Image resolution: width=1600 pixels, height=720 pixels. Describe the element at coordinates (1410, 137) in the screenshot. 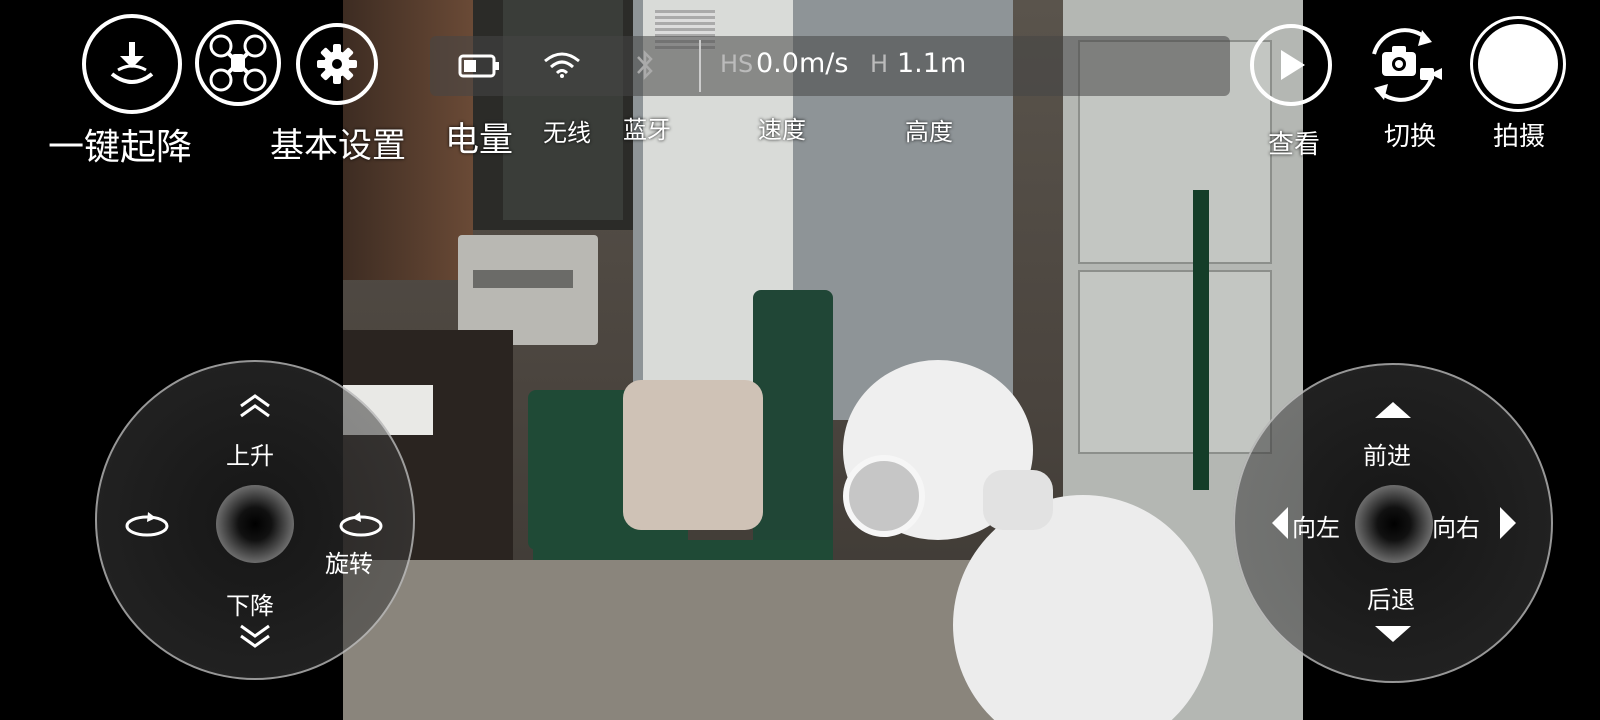

I see `switch-label: 切换` at that location.